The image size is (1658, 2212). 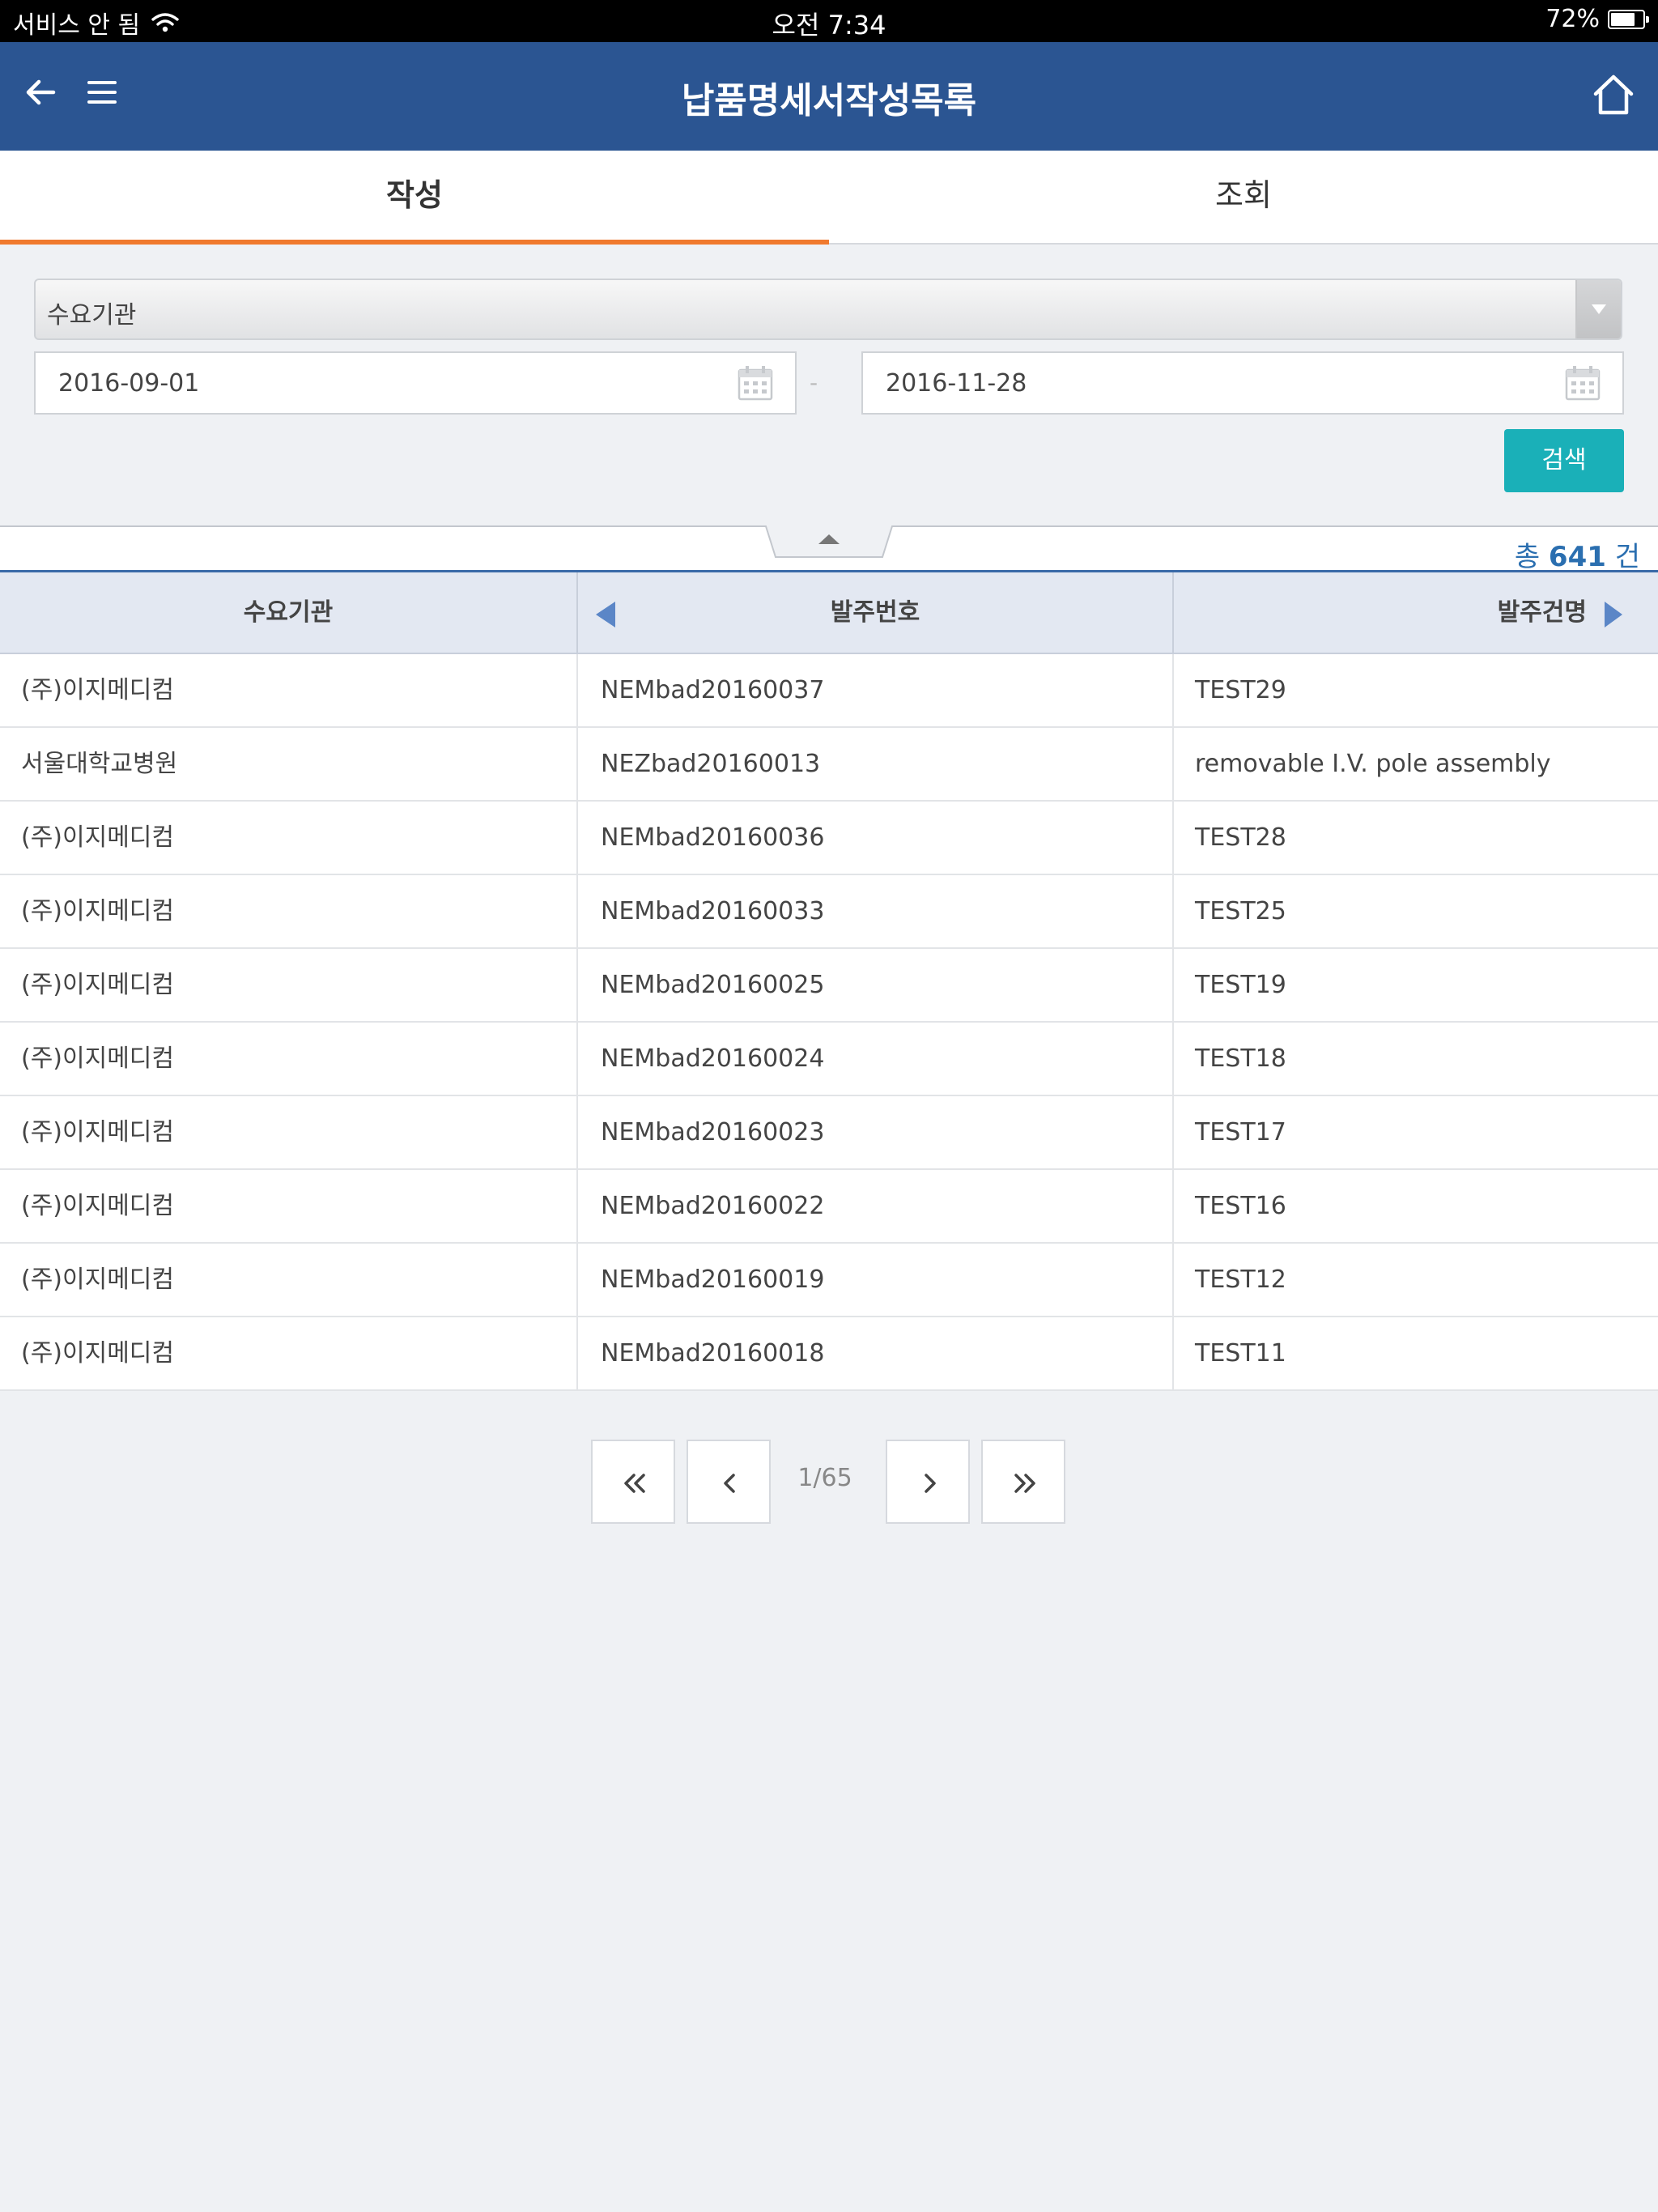 What do you see at coordinates (1240, 837) in the screenshot?
I see `cell-order-name: TEST28` at bounding box center [1240, 837].